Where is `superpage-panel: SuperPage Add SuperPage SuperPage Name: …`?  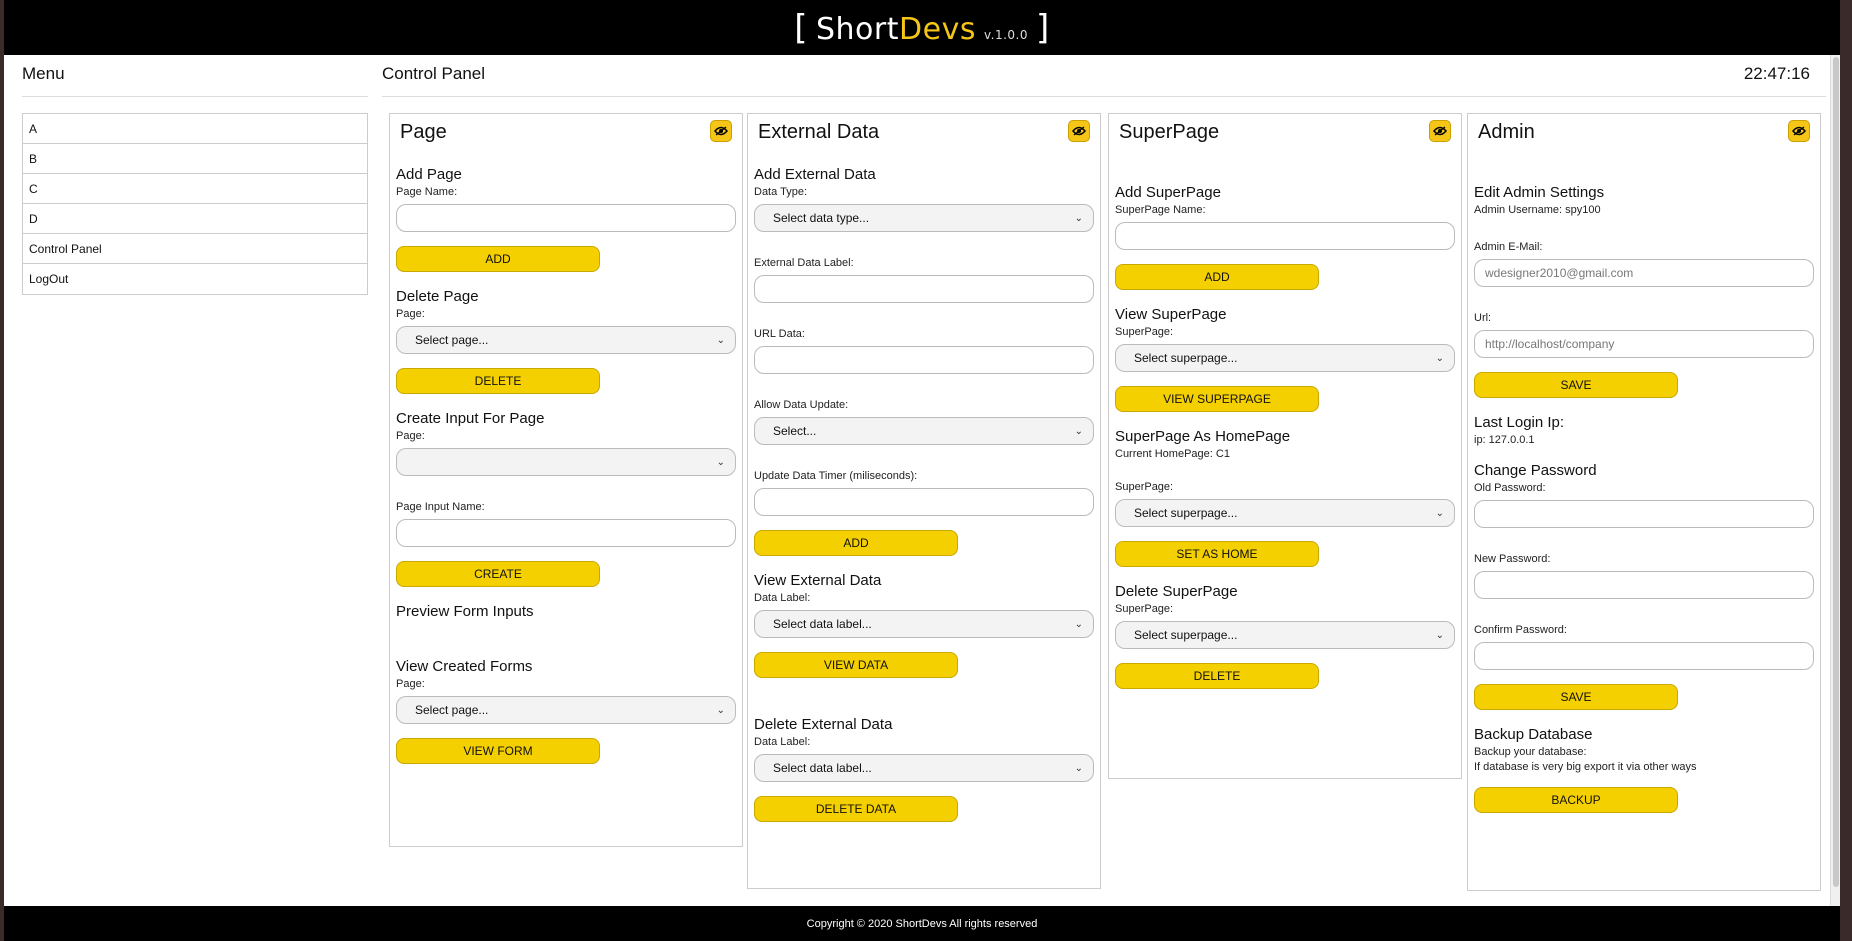
superpage-panel: SuperPage Add SuperPage SuperPage Name: … is located at coordinates (1285, 446).